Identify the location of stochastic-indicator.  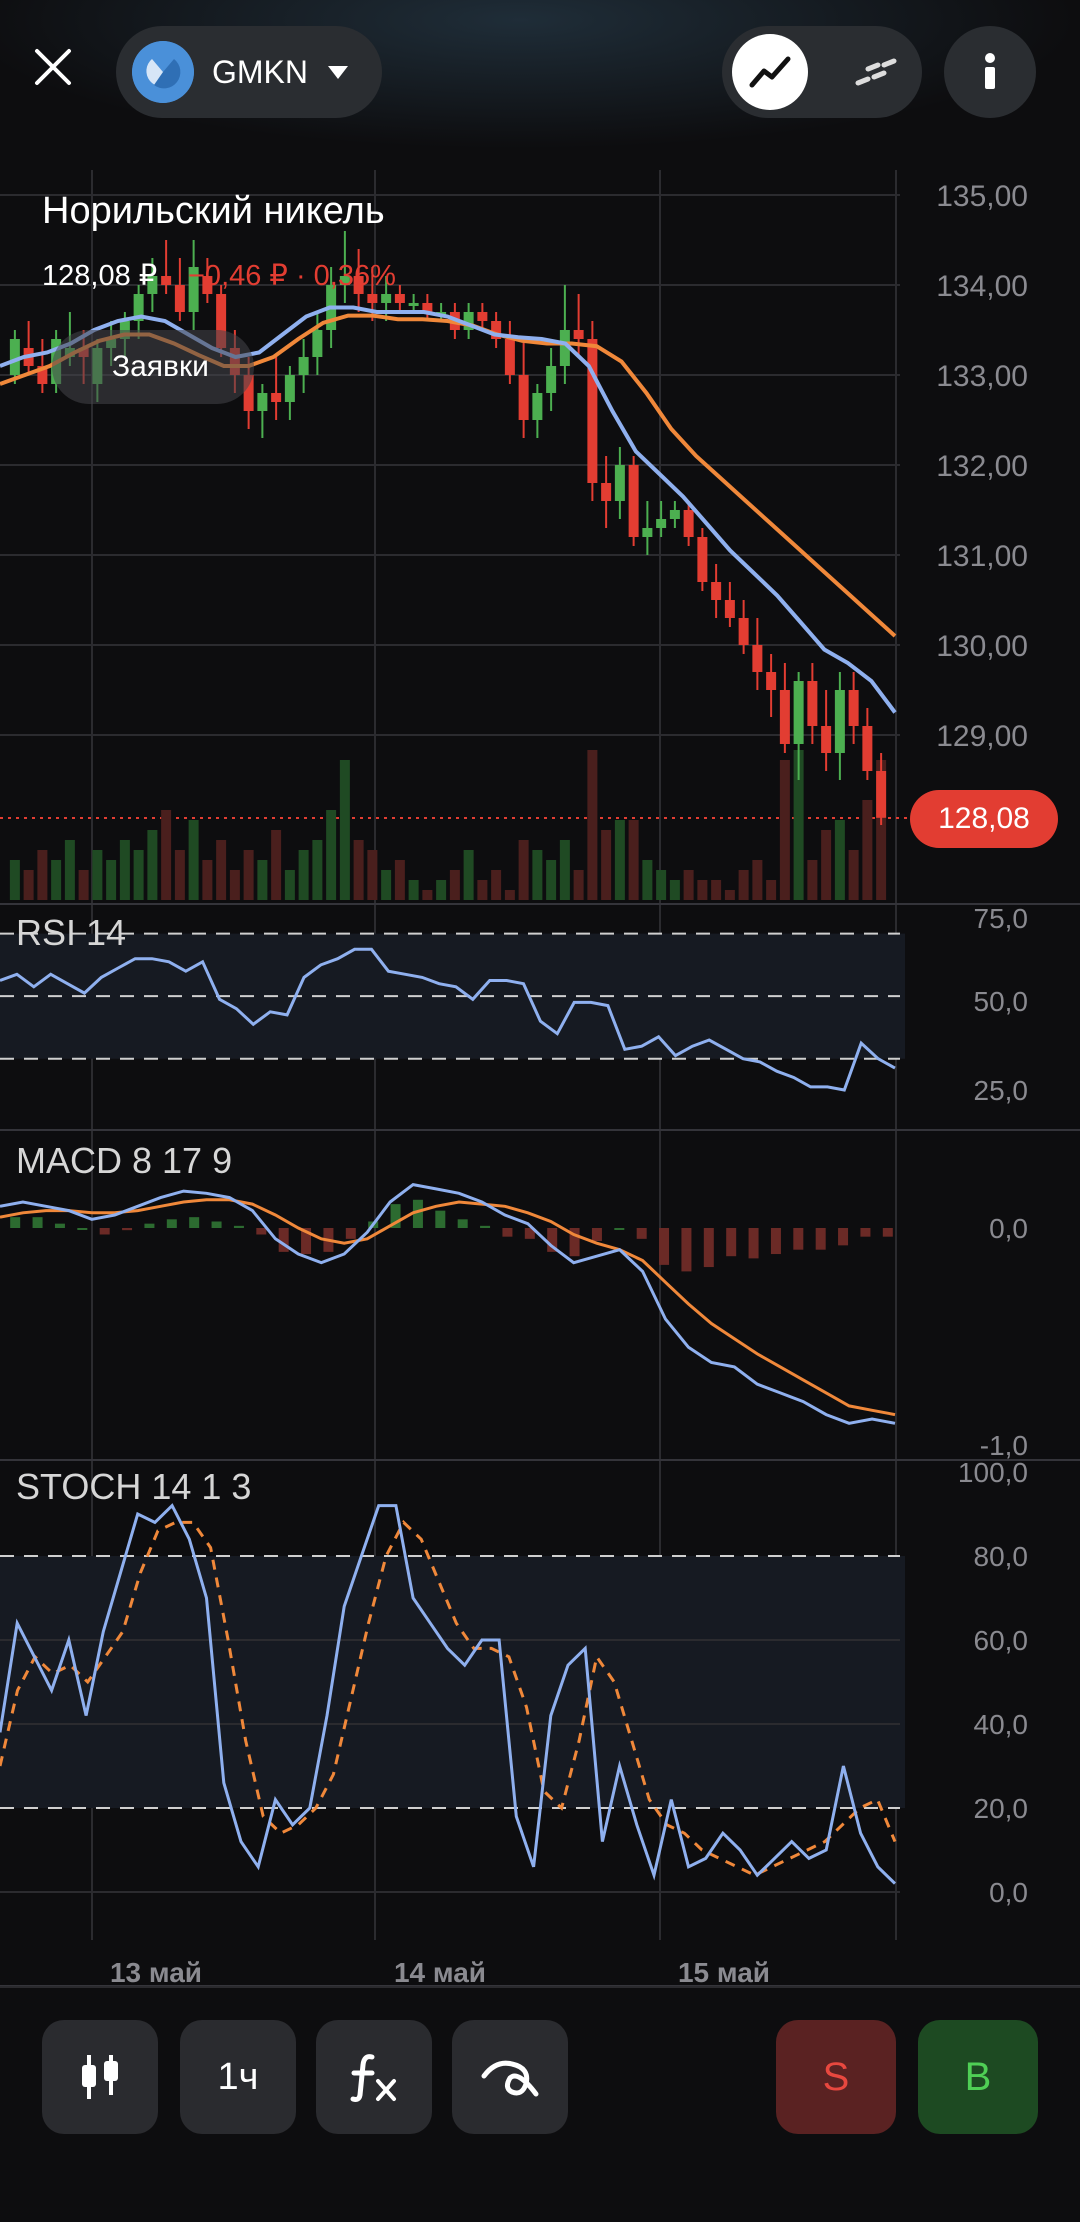
(452, 1698).